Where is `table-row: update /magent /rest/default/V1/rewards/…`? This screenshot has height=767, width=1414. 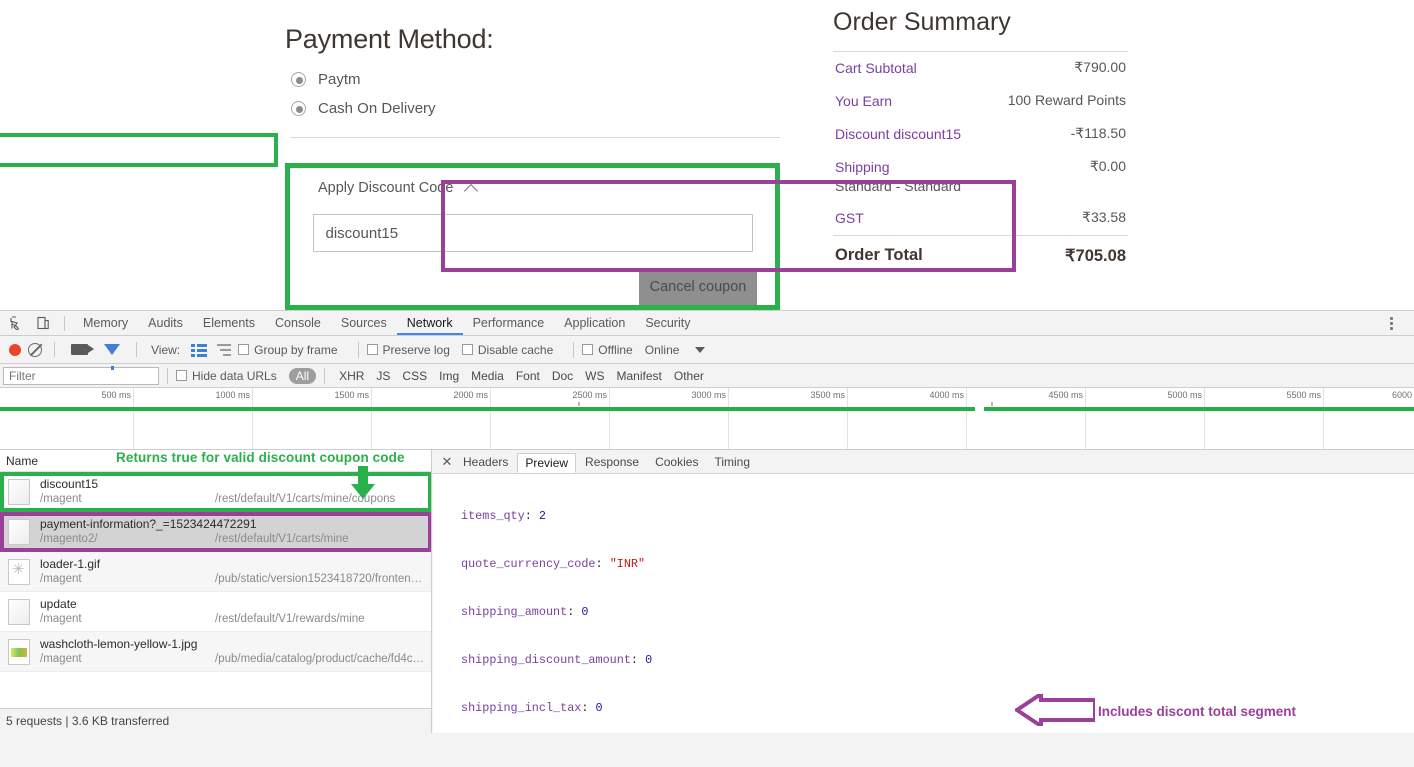 table-row: update /magent /rest/default/V1/rewards/… is located at coordinates (215, 612).